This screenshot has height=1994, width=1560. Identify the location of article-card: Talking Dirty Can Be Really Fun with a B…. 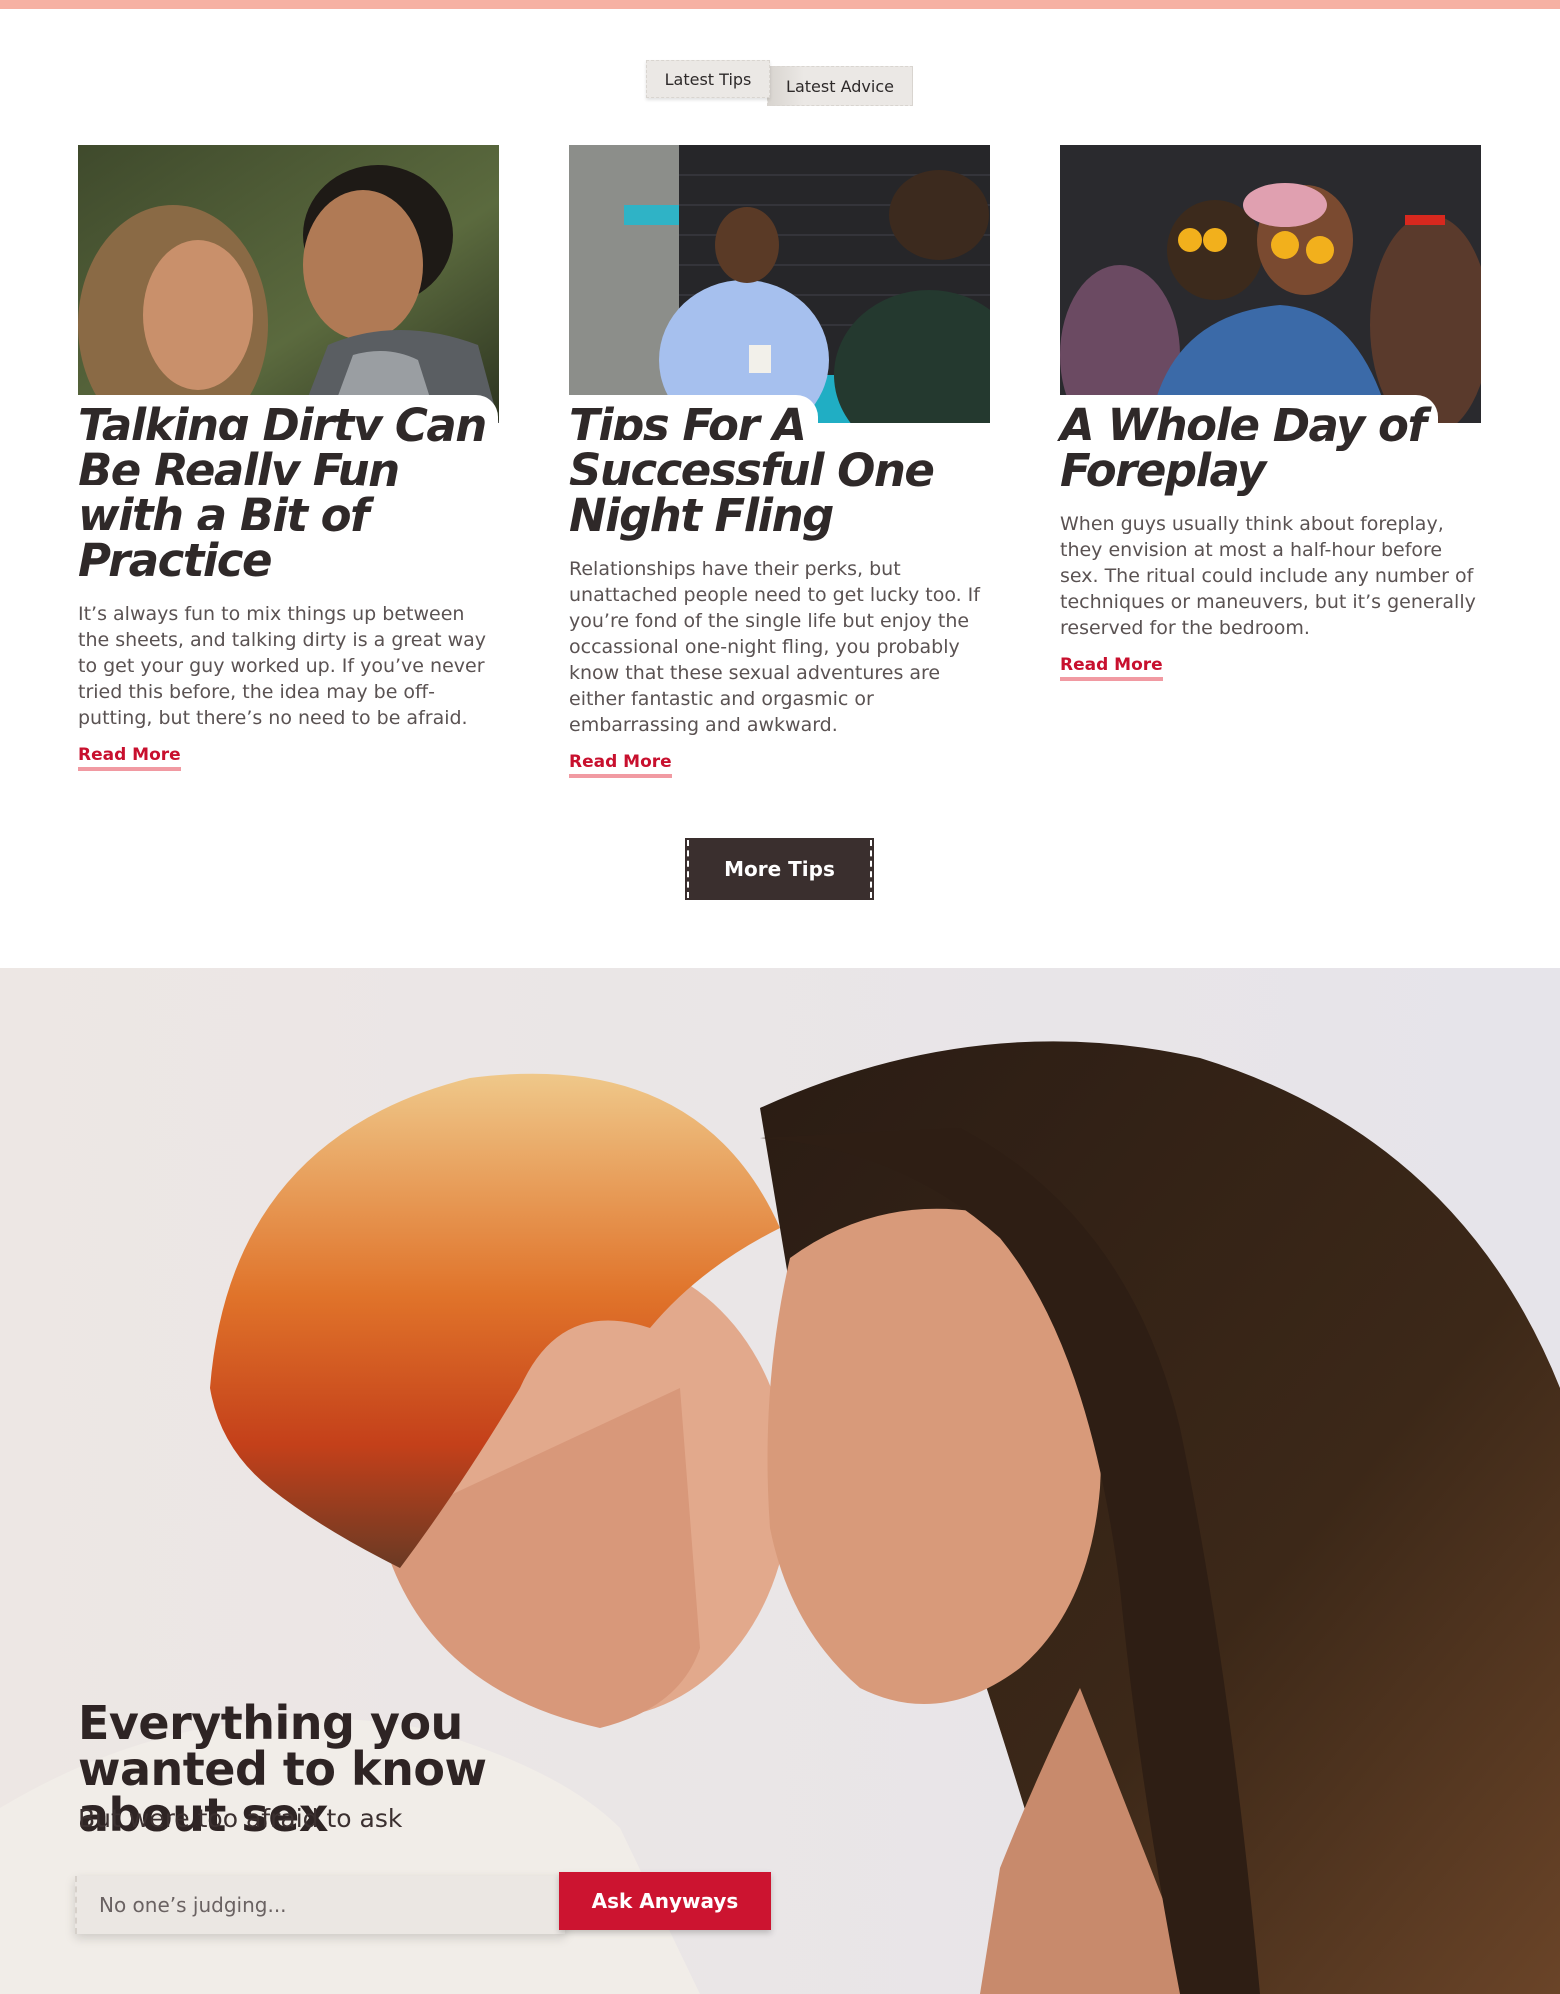
(288, 458).